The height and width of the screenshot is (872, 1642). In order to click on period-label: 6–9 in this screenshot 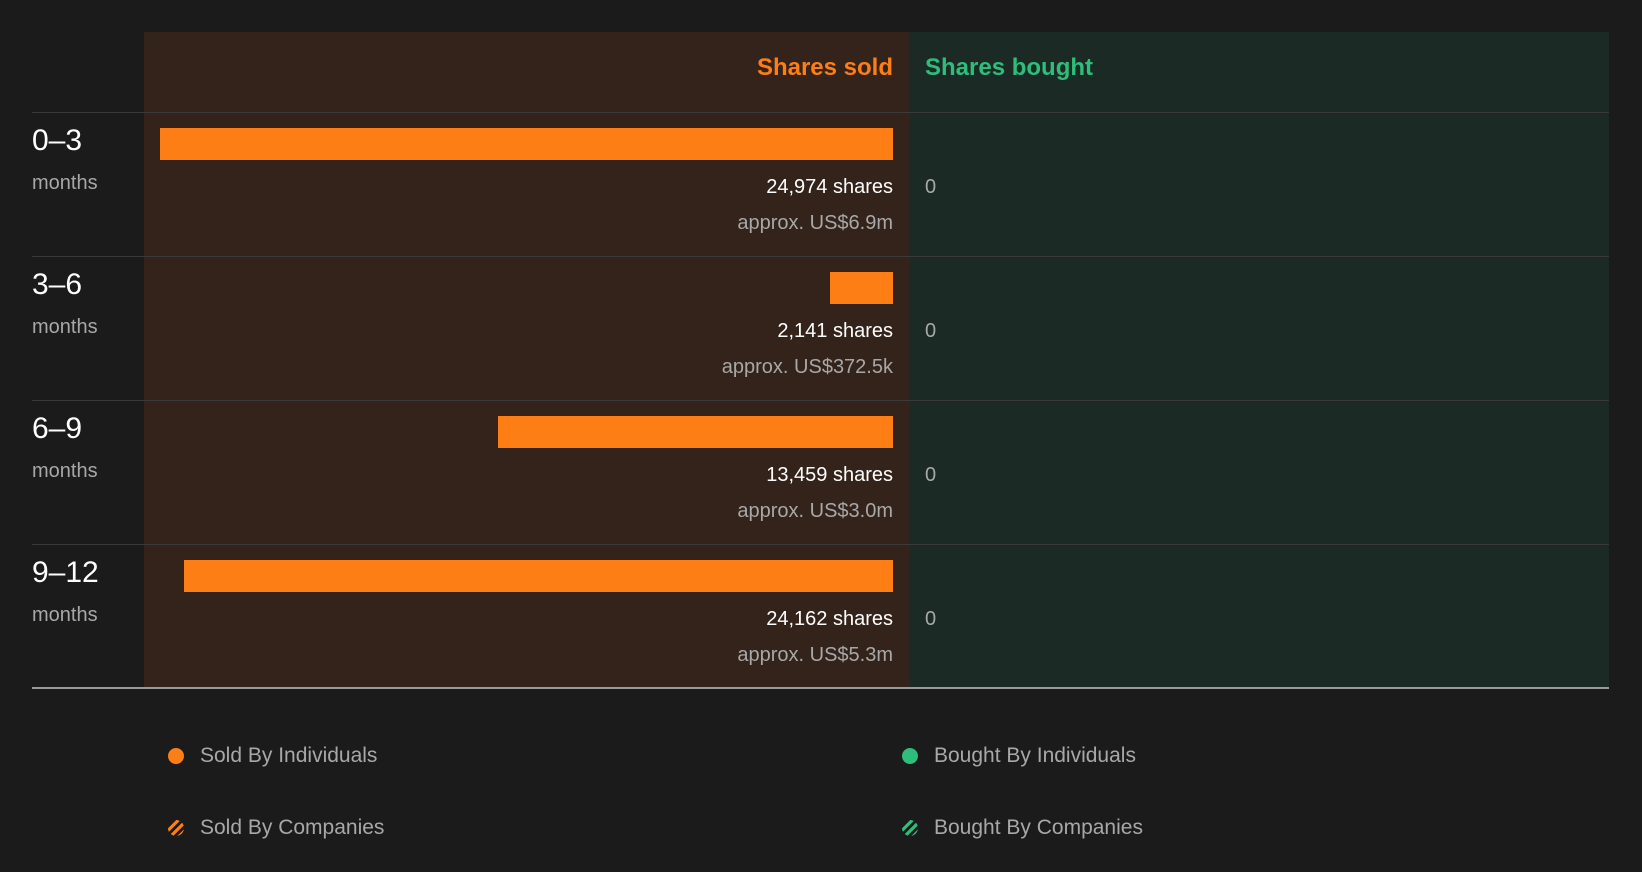, I will do `click(57, 428)`.